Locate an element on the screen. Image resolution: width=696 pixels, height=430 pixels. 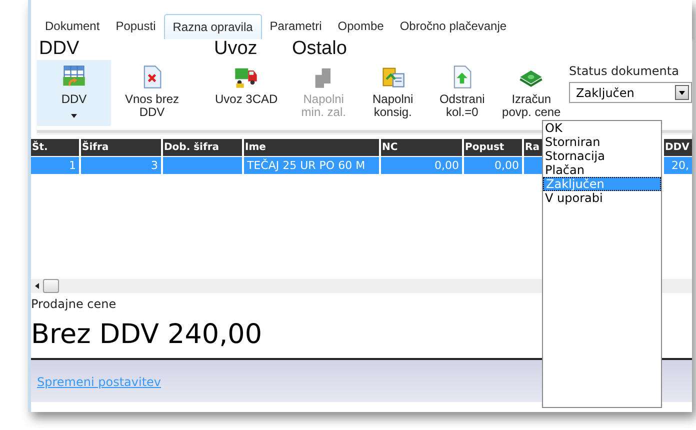
dropdown-option: OK is located at coordinates (602, 128).